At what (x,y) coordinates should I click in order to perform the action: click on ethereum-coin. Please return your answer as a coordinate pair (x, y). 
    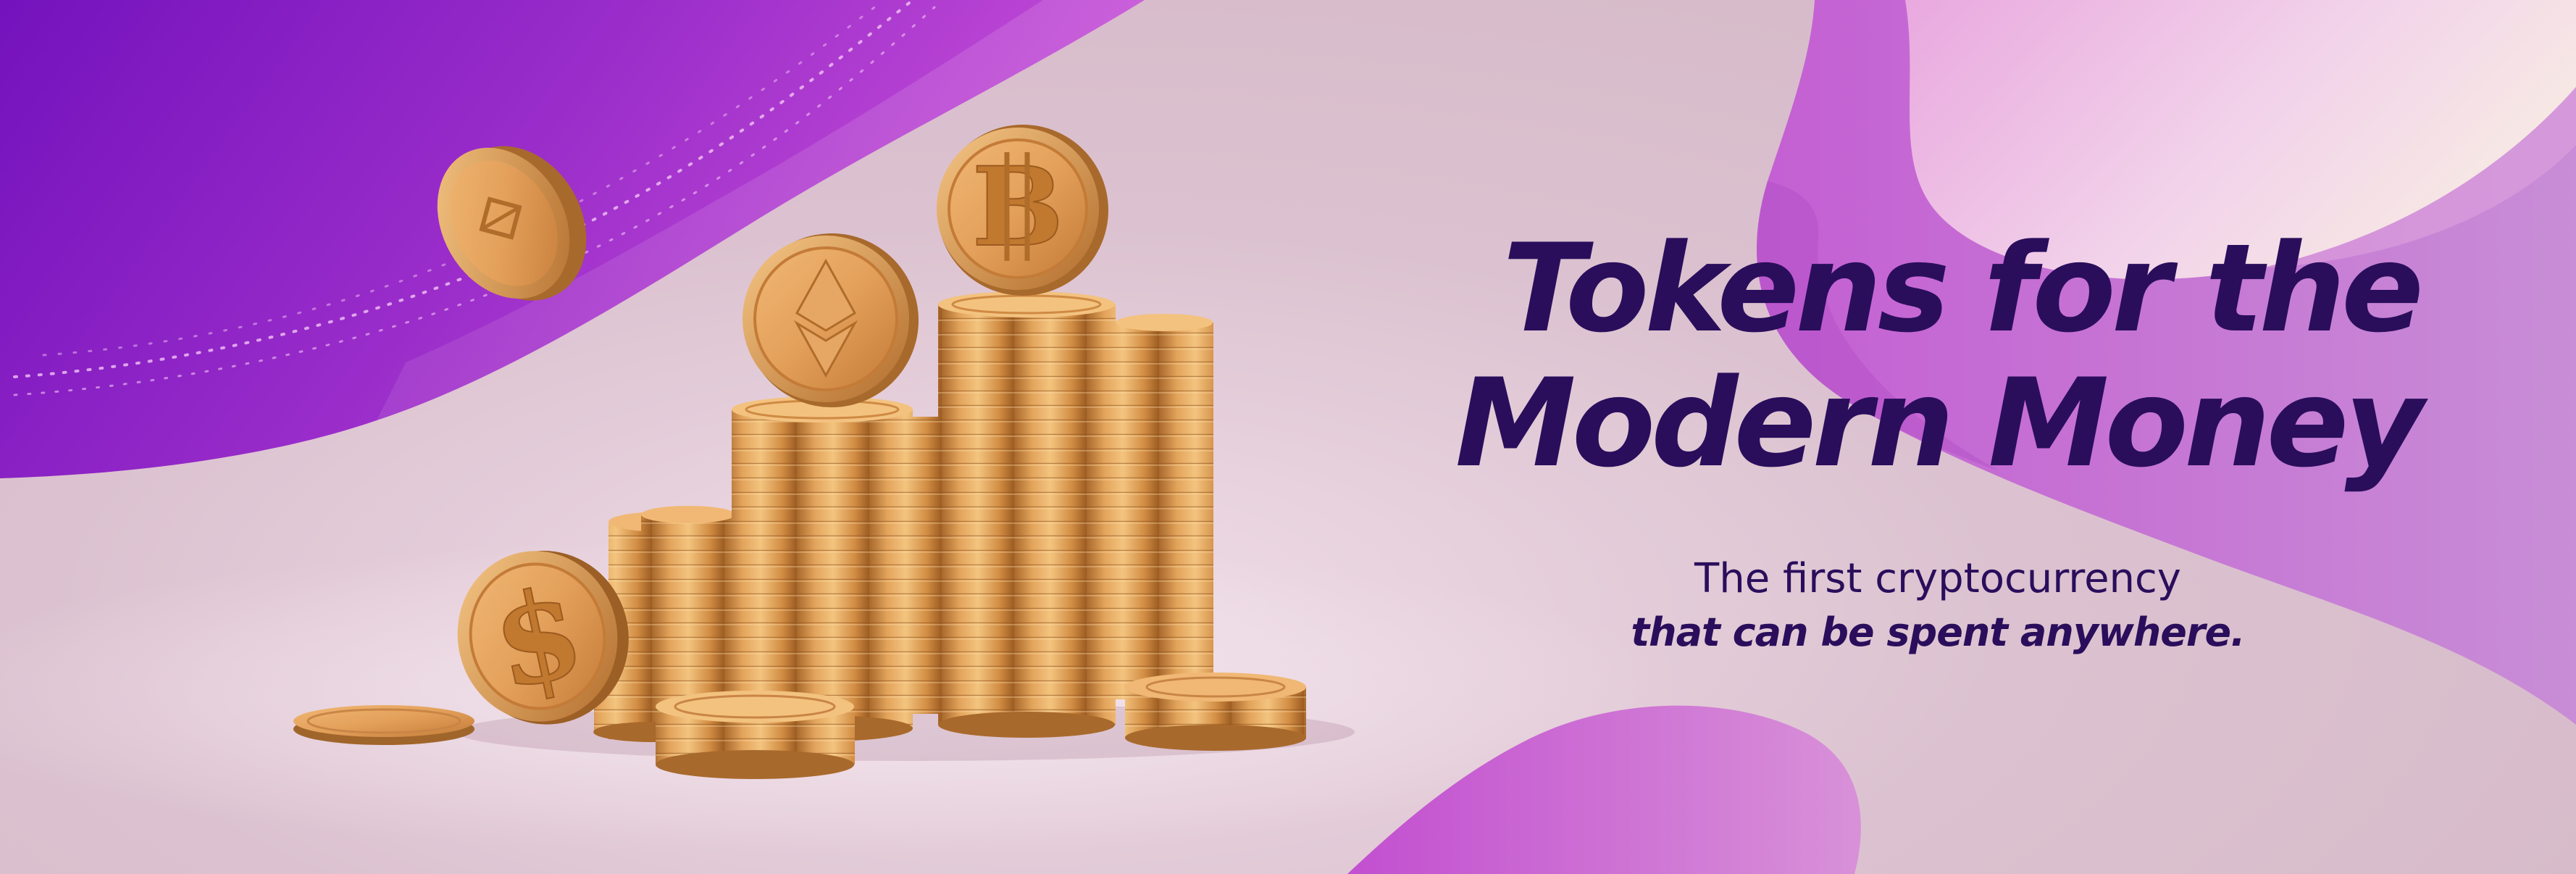
    Looking at the image, I should click on (831, 320).